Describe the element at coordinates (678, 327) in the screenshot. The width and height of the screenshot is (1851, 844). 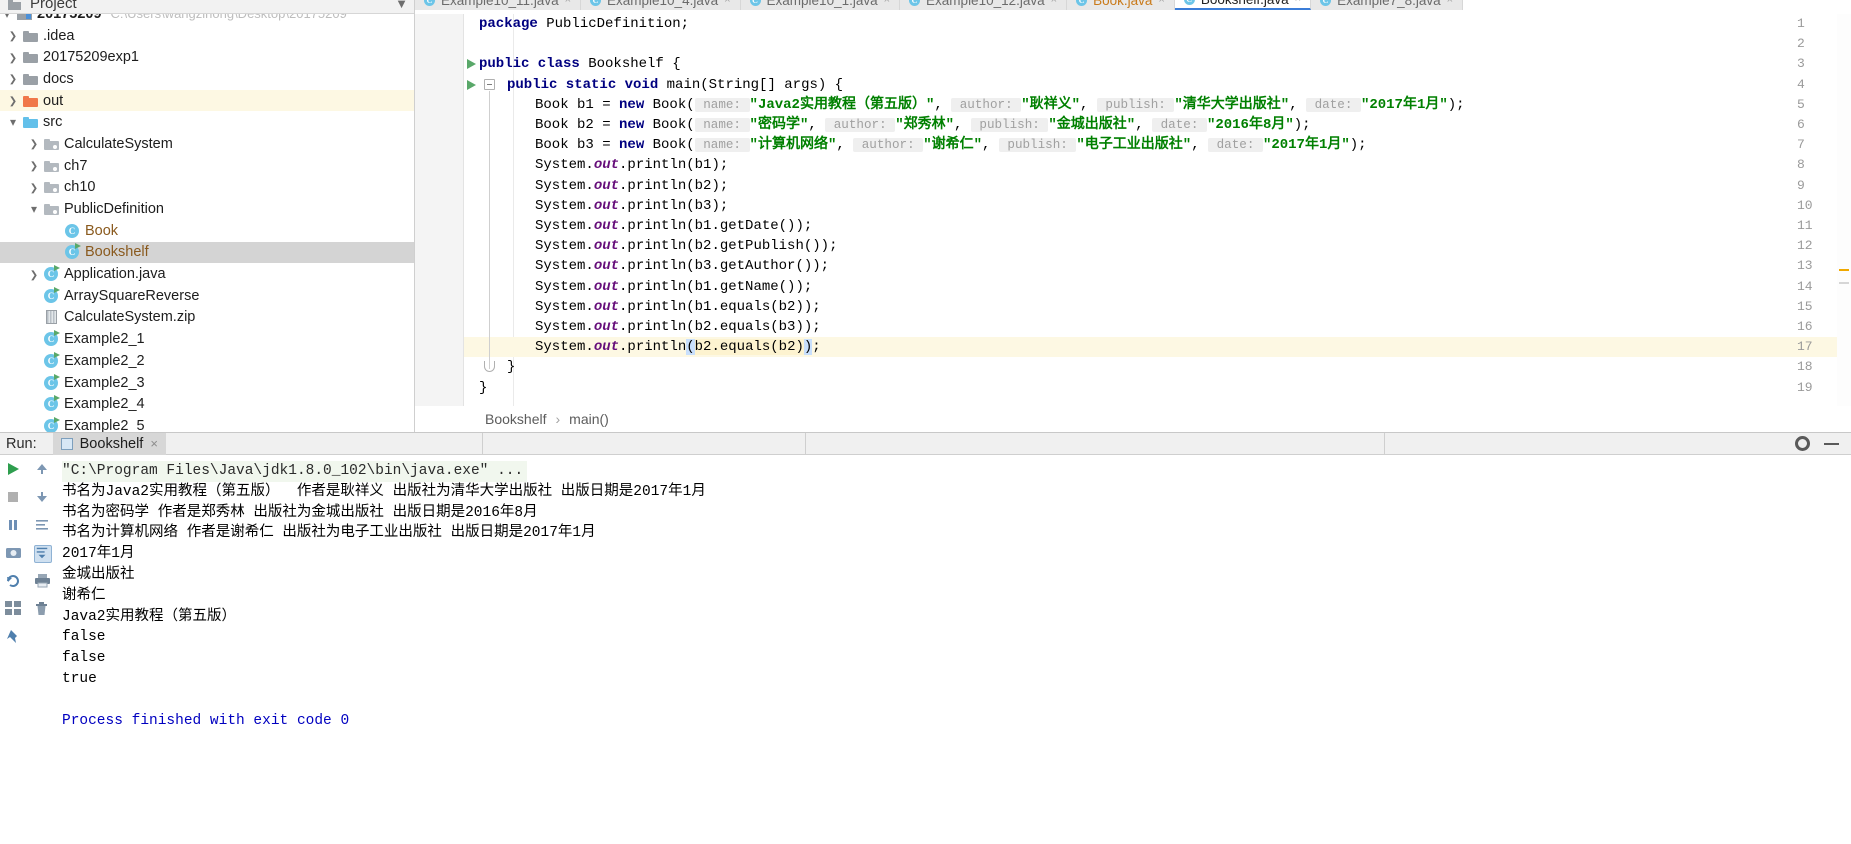
I see `code-line: System.out.println(b2.equals(b3));` at that location.